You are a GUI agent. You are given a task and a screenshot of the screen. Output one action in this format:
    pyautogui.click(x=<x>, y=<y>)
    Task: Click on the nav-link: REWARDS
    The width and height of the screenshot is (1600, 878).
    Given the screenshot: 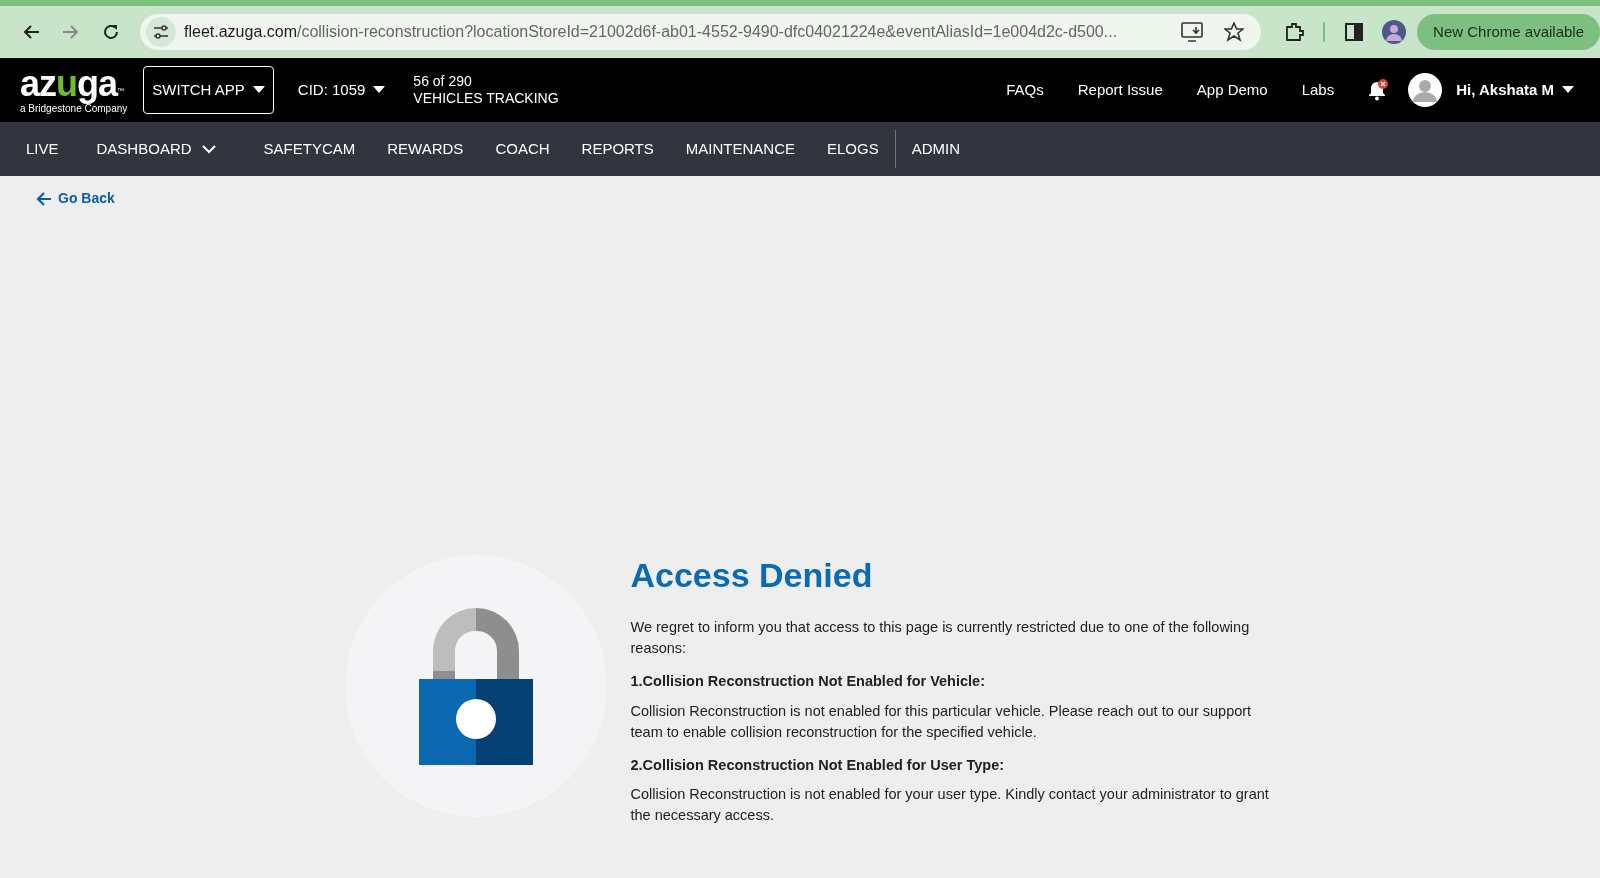 What is the action you would take?
    pyautogui.click(x=425, y=149)
    